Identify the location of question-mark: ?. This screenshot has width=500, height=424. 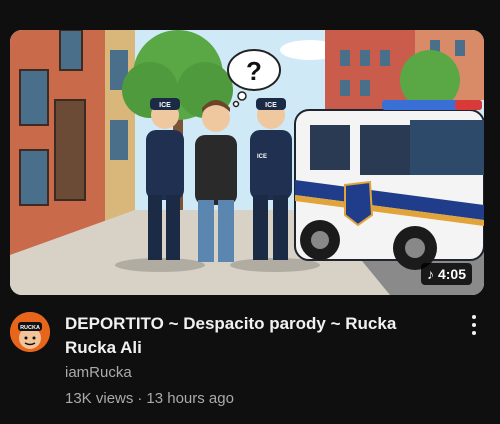
(254, 71).